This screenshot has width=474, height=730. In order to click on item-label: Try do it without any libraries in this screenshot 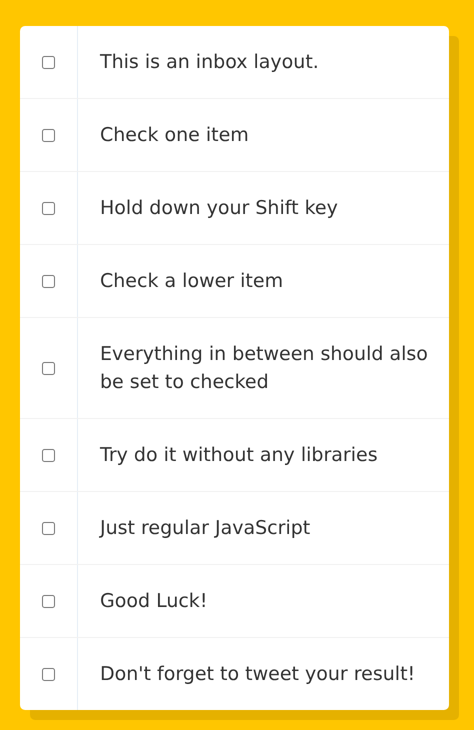, I will do `click(239, 455)`.